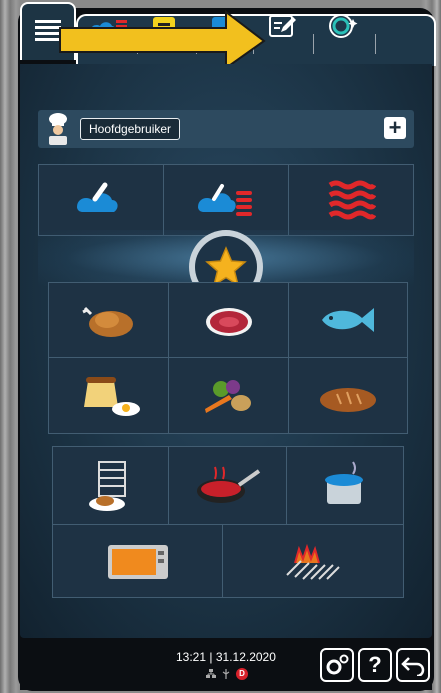  I want to click on bakery-icon, so click(348, 399).